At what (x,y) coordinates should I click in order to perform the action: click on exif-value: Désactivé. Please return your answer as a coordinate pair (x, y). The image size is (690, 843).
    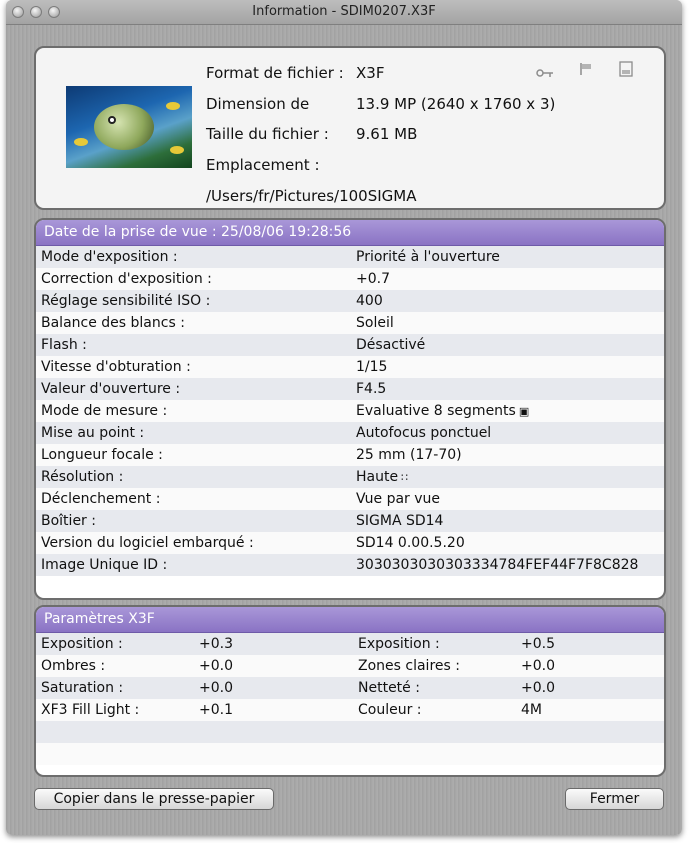
    Looking at the image, I should click on (390, 345).